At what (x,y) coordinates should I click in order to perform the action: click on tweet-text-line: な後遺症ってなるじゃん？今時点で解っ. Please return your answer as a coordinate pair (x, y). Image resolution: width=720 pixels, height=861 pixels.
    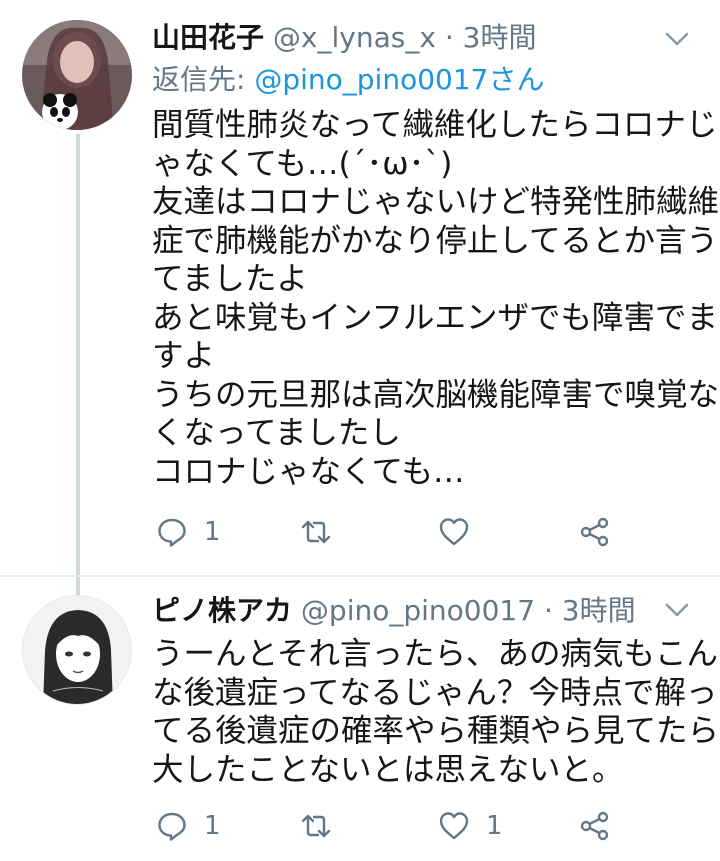
    Looking at the image, I should click on (435, 692).